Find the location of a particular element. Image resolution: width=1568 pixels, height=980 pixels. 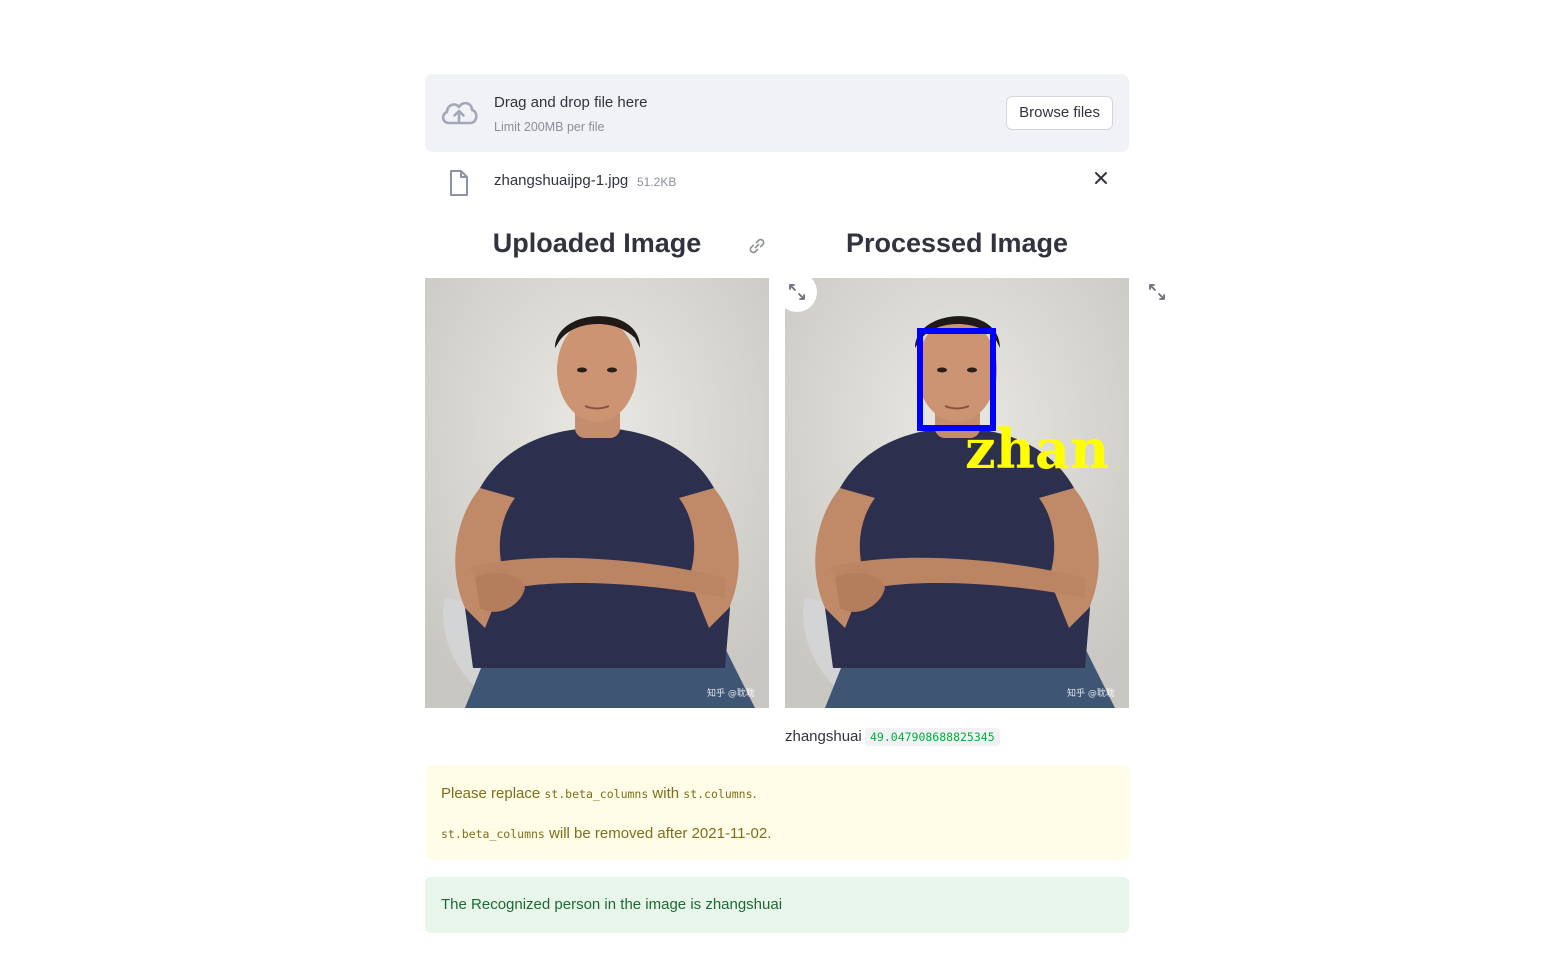

recognition-score: 49.047908688825345 is located at coordinates (932, 737).